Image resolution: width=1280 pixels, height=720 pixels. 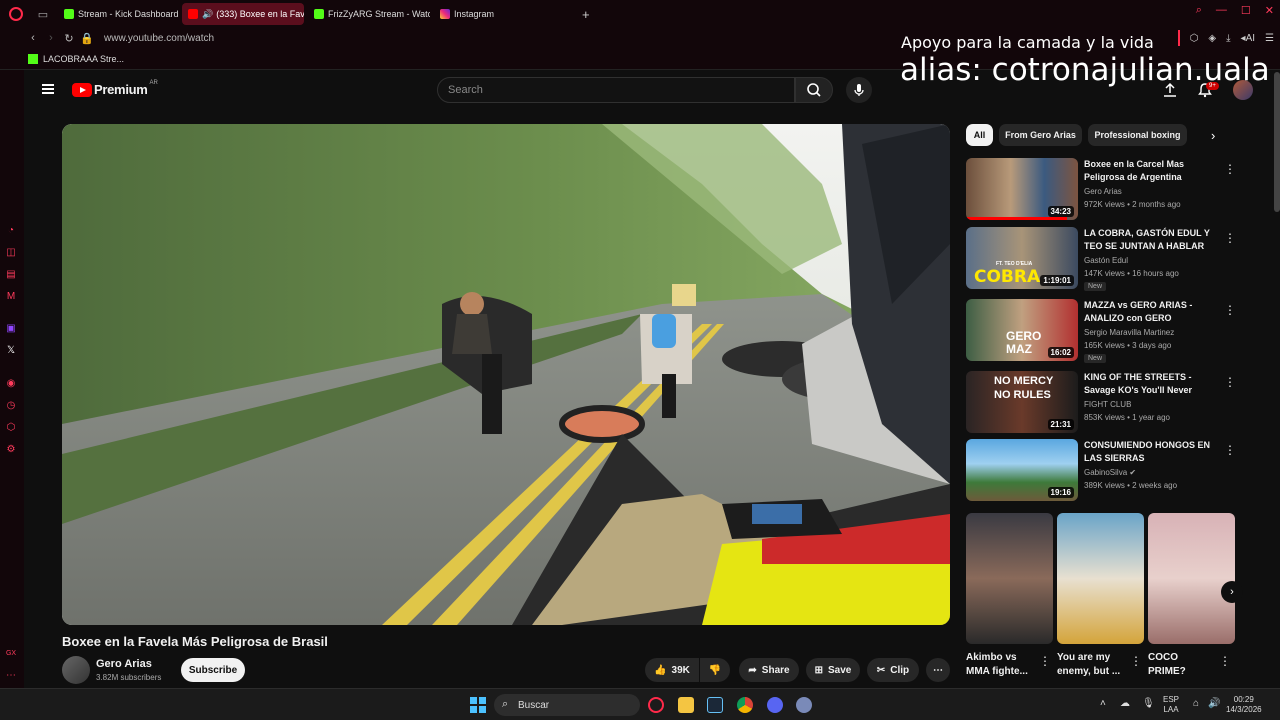 What do you see at coordinates (11, 676) in the screenshot?
I see `more-icon: ⋯` at bounding box center [11, 676].